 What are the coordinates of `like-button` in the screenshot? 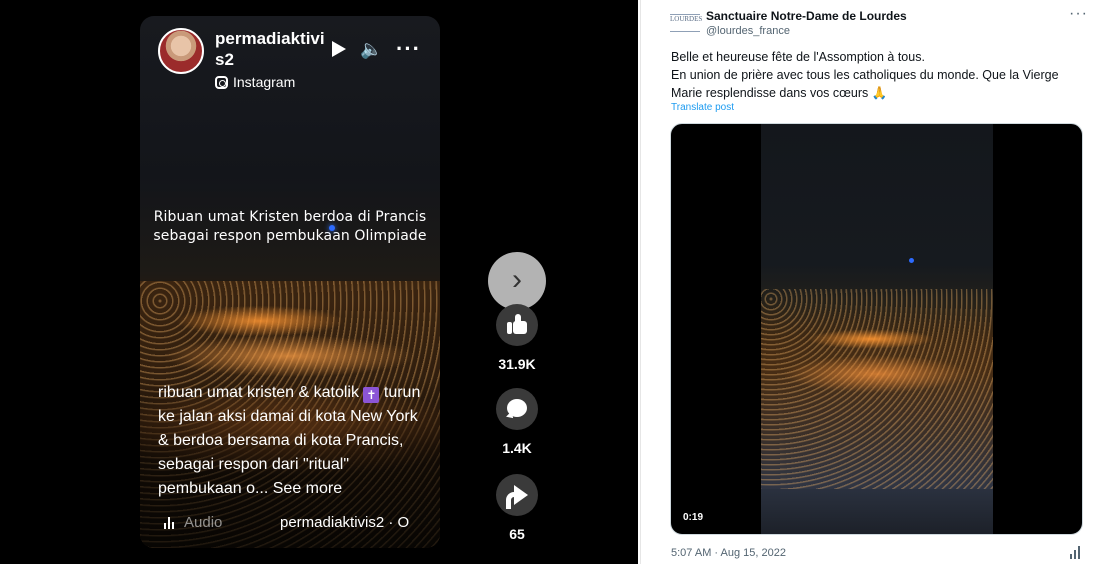 It's located at (517, 325).